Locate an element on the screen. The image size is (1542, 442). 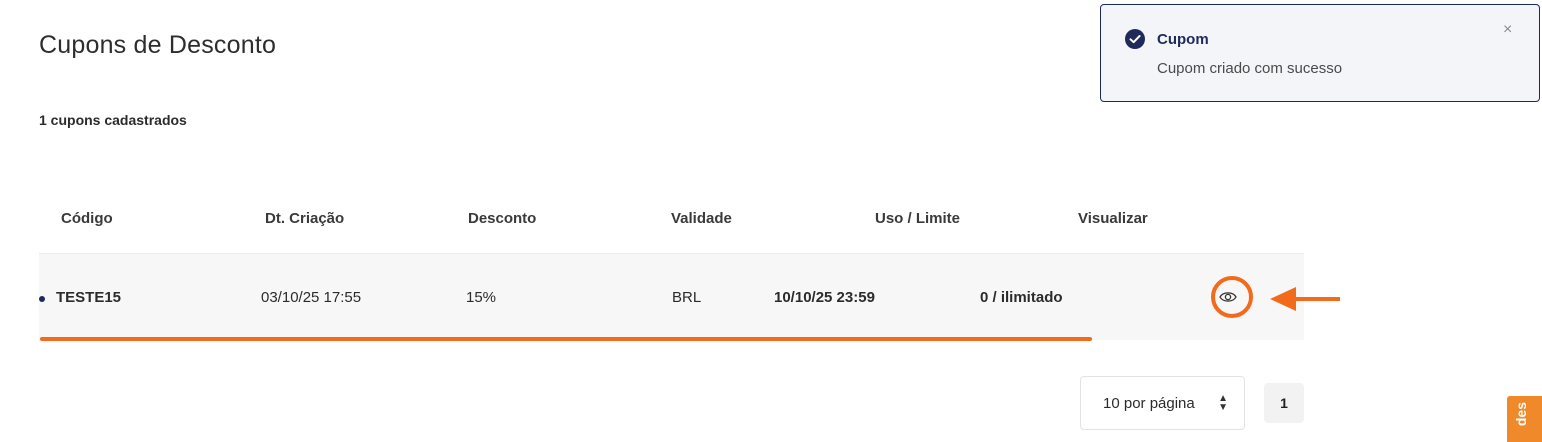
check-circle-icon is located at coordinates (1135, 39).